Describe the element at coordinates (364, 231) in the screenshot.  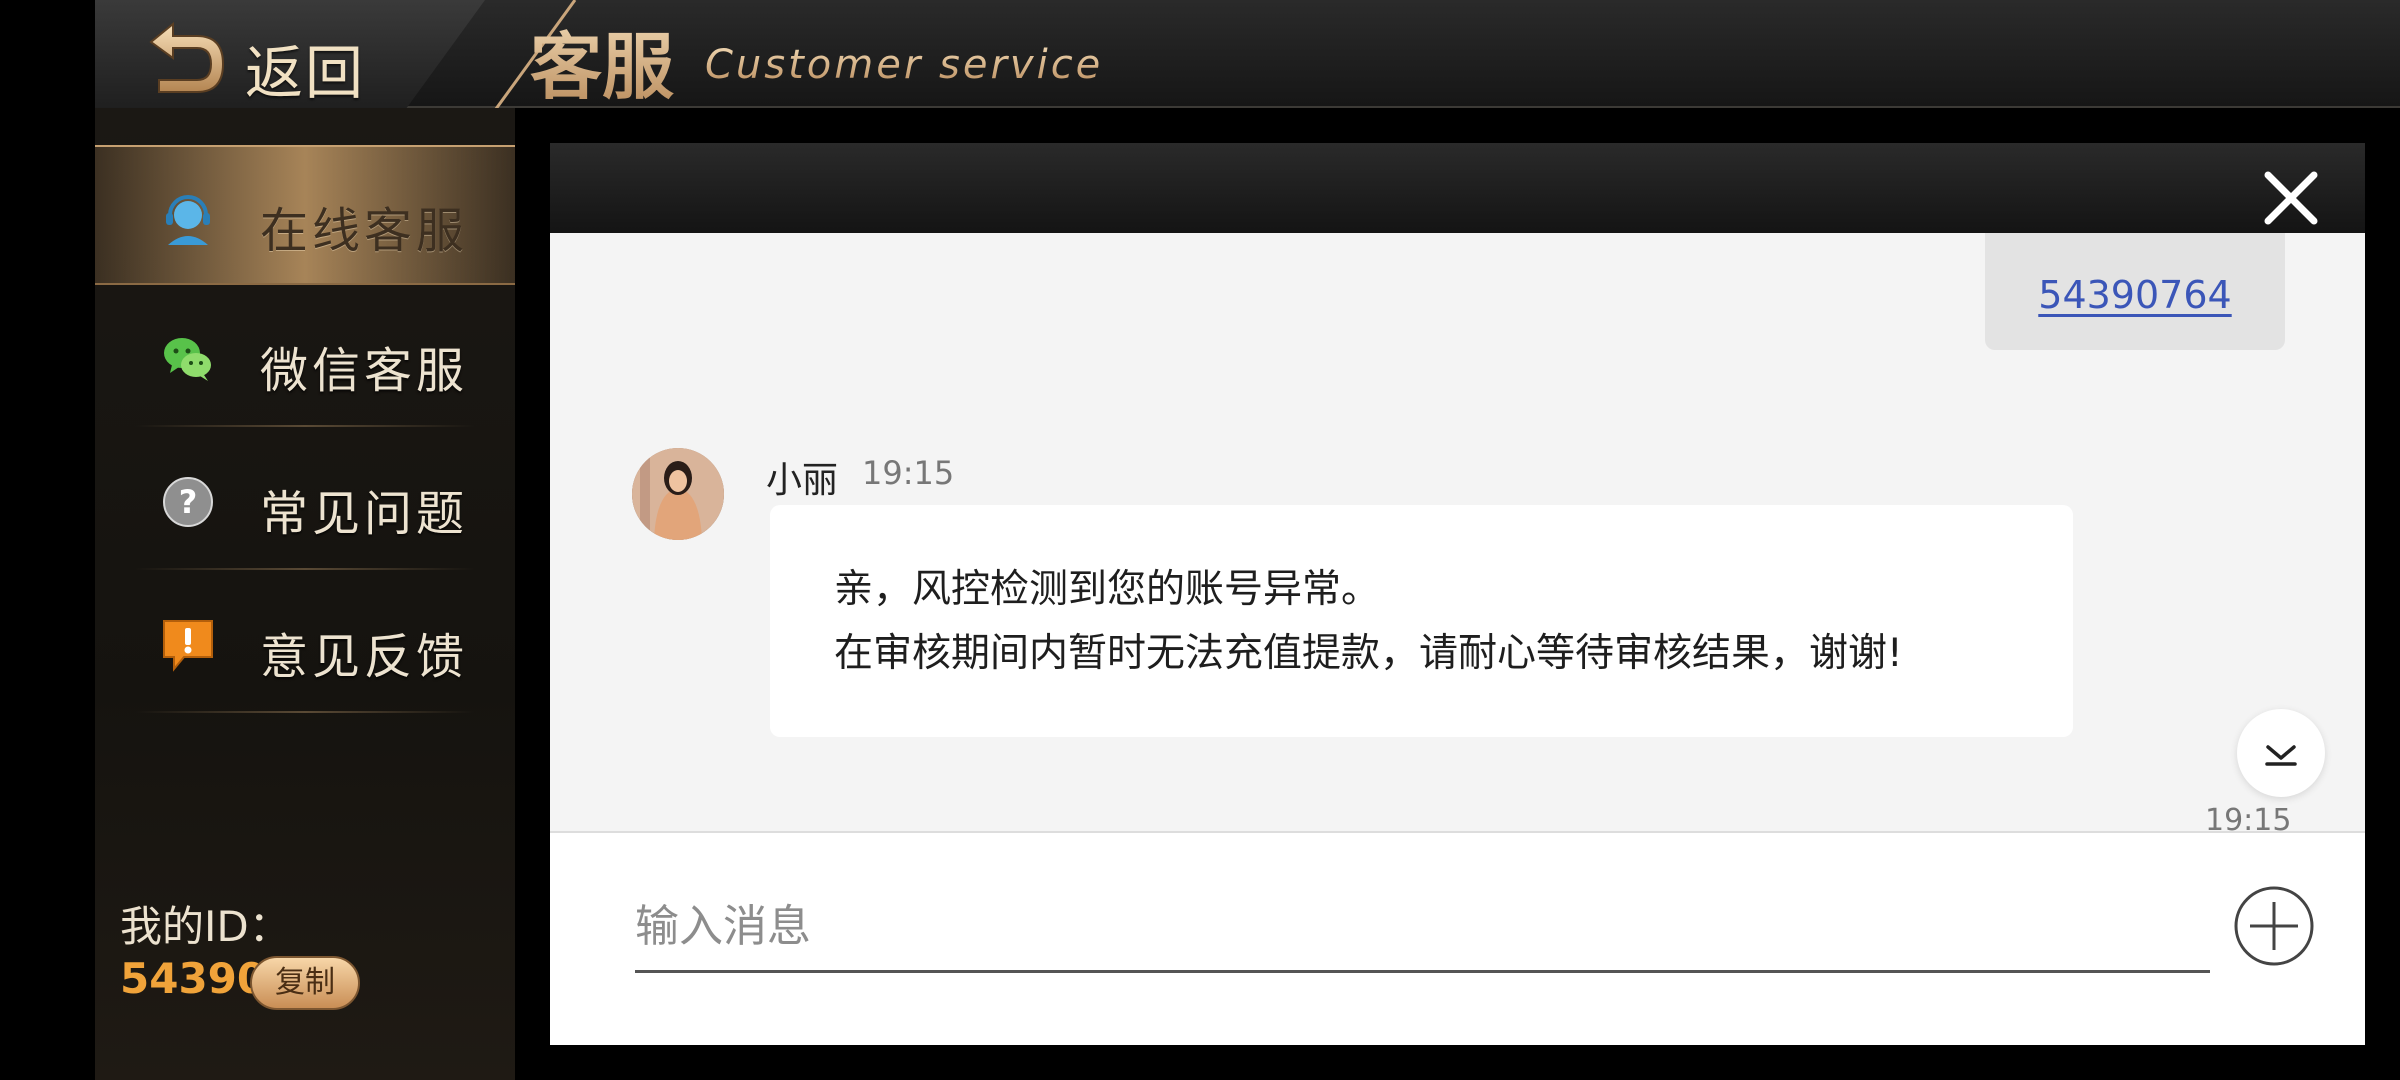
I see `sidebar-item-label: 在线客服` at that location.